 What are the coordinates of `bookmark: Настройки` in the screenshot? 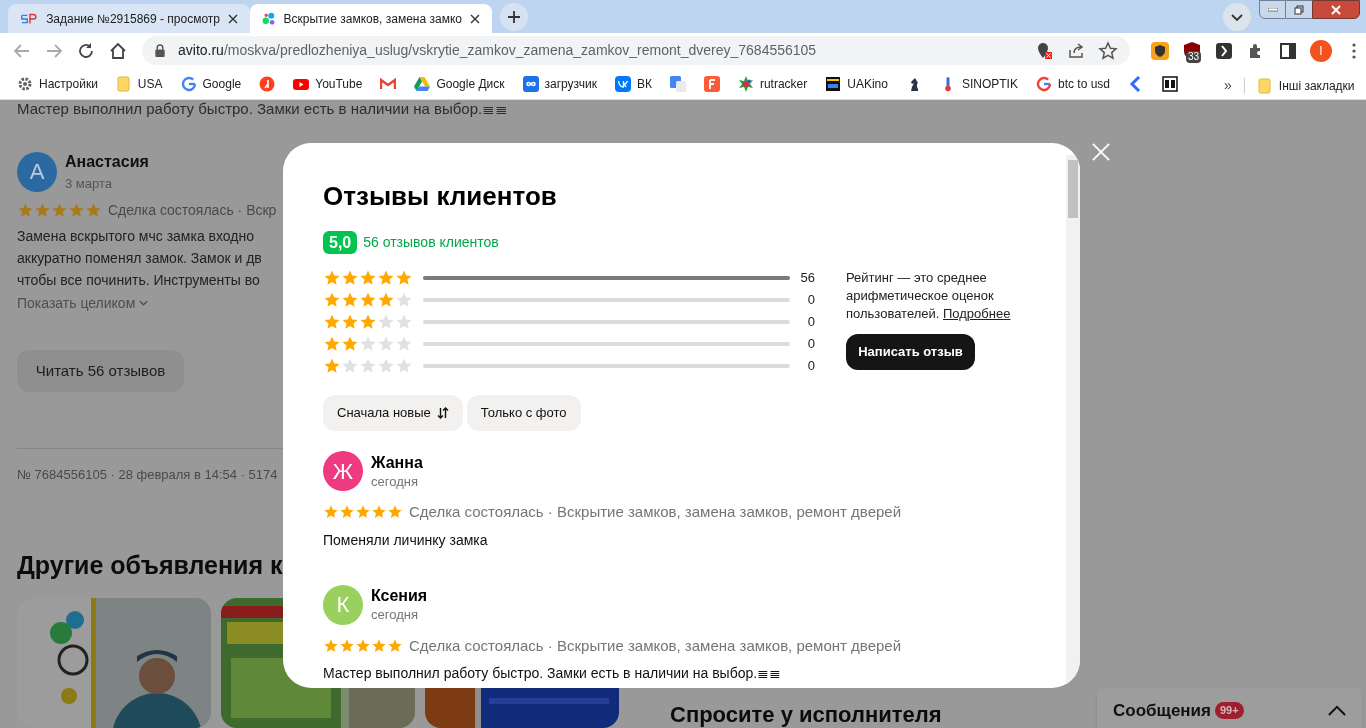 It's located at (66, 83).